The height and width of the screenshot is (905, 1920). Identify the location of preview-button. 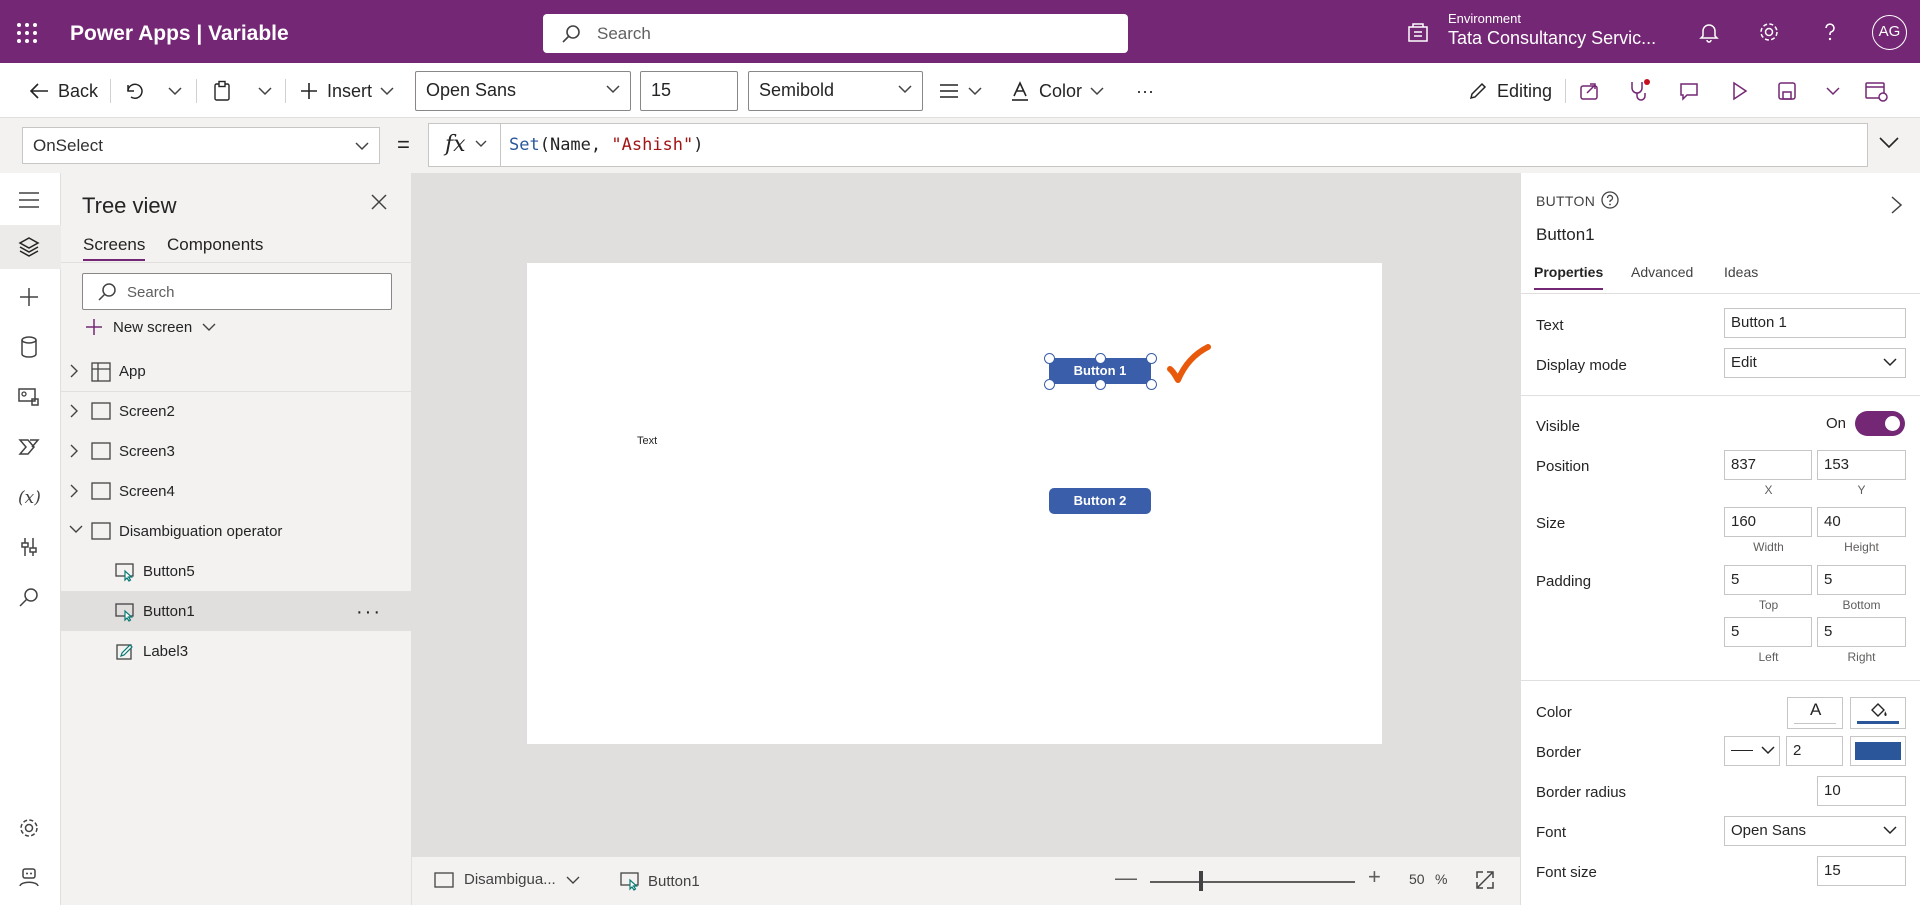
(1739, 91).